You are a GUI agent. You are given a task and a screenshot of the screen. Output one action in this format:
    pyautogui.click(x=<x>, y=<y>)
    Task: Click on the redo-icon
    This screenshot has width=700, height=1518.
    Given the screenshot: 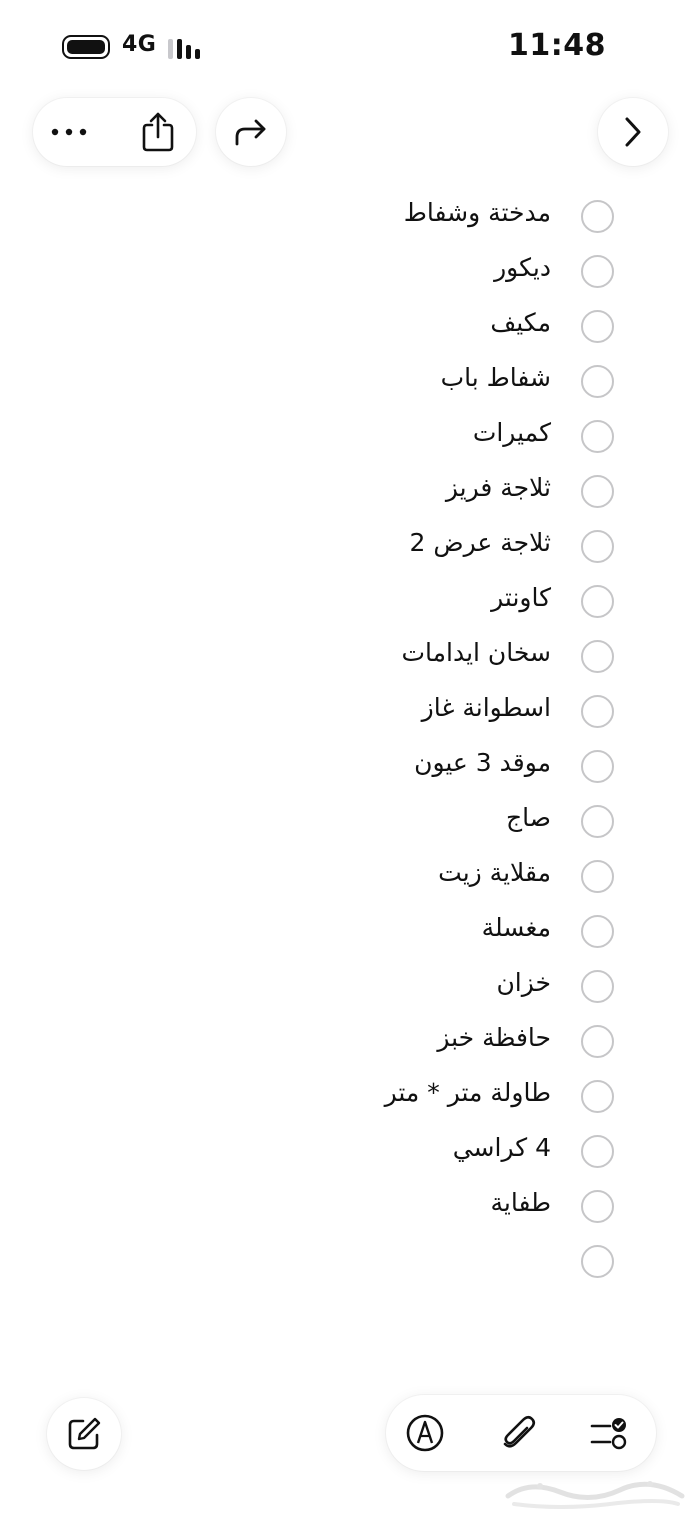 What is the action you would take?
    pyautogui.click(x=250, y=132)
    